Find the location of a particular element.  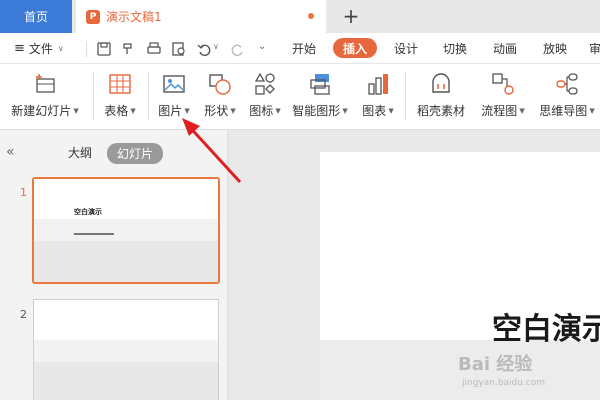

slide-thumbnail is located at coordinates (126, 350).